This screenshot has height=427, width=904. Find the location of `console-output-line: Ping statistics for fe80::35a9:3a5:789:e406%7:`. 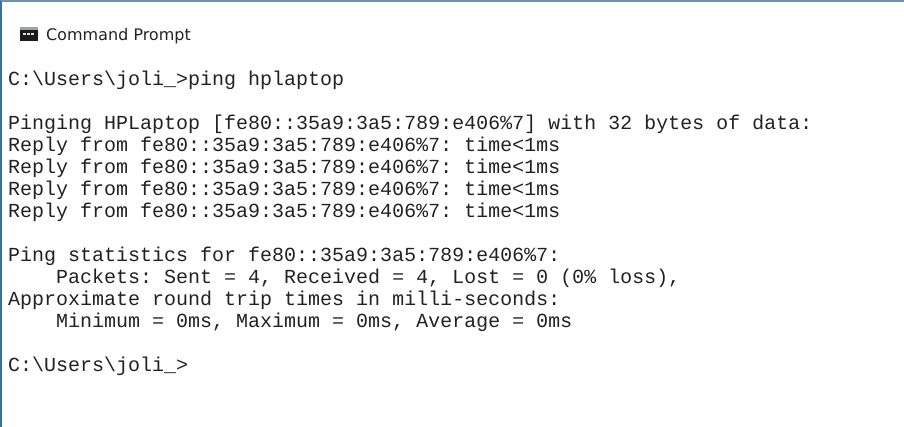

console-output-line: Ping statistics for fe80::35a9:3a5:789:e406%7: is located at coordinates (284, 257).